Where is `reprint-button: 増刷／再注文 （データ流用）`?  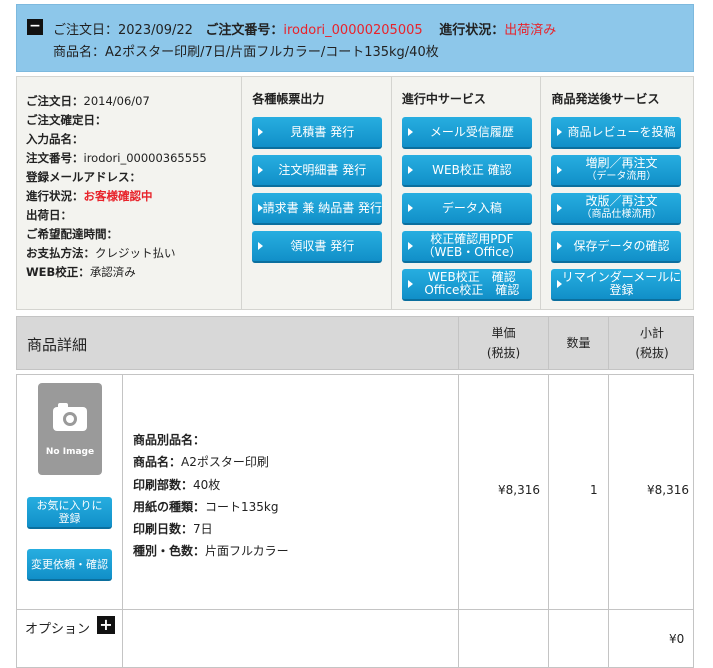 reprint-button: 増刷／再注文 （データ流用） is located at coordinates (616, 171).